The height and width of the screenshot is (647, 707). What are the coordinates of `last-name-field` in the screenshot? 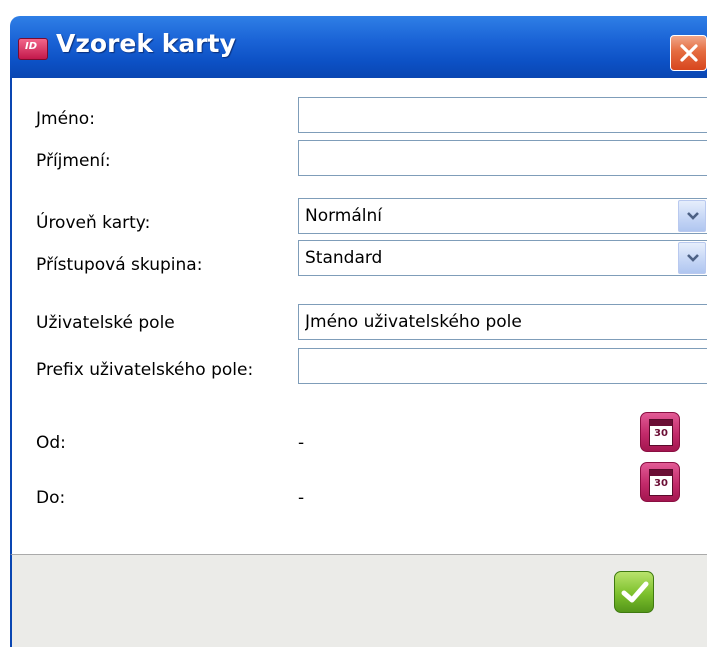 It's located at (502, 158).